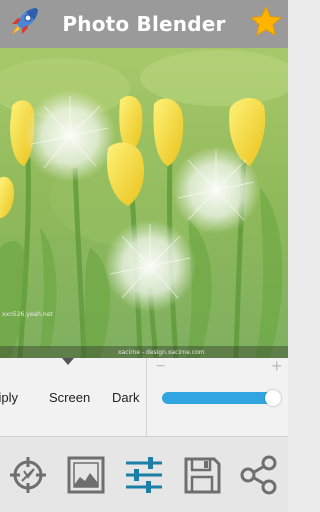 This screenshot has height=512, width=320. I want to click on sliders-icon, so click(144, 475).